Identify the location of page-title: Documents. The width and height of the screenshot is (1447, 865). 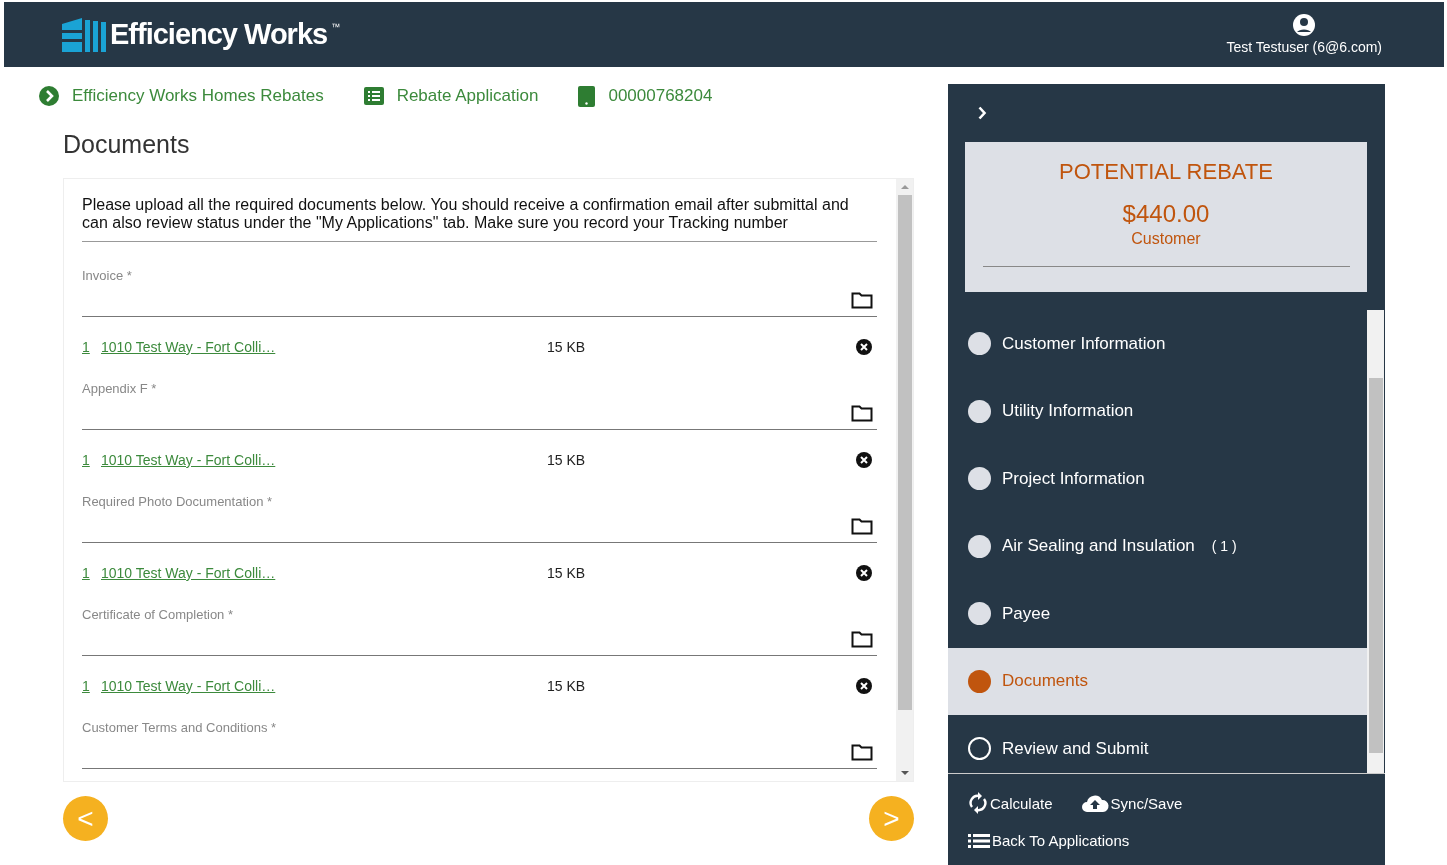
(127, 145).